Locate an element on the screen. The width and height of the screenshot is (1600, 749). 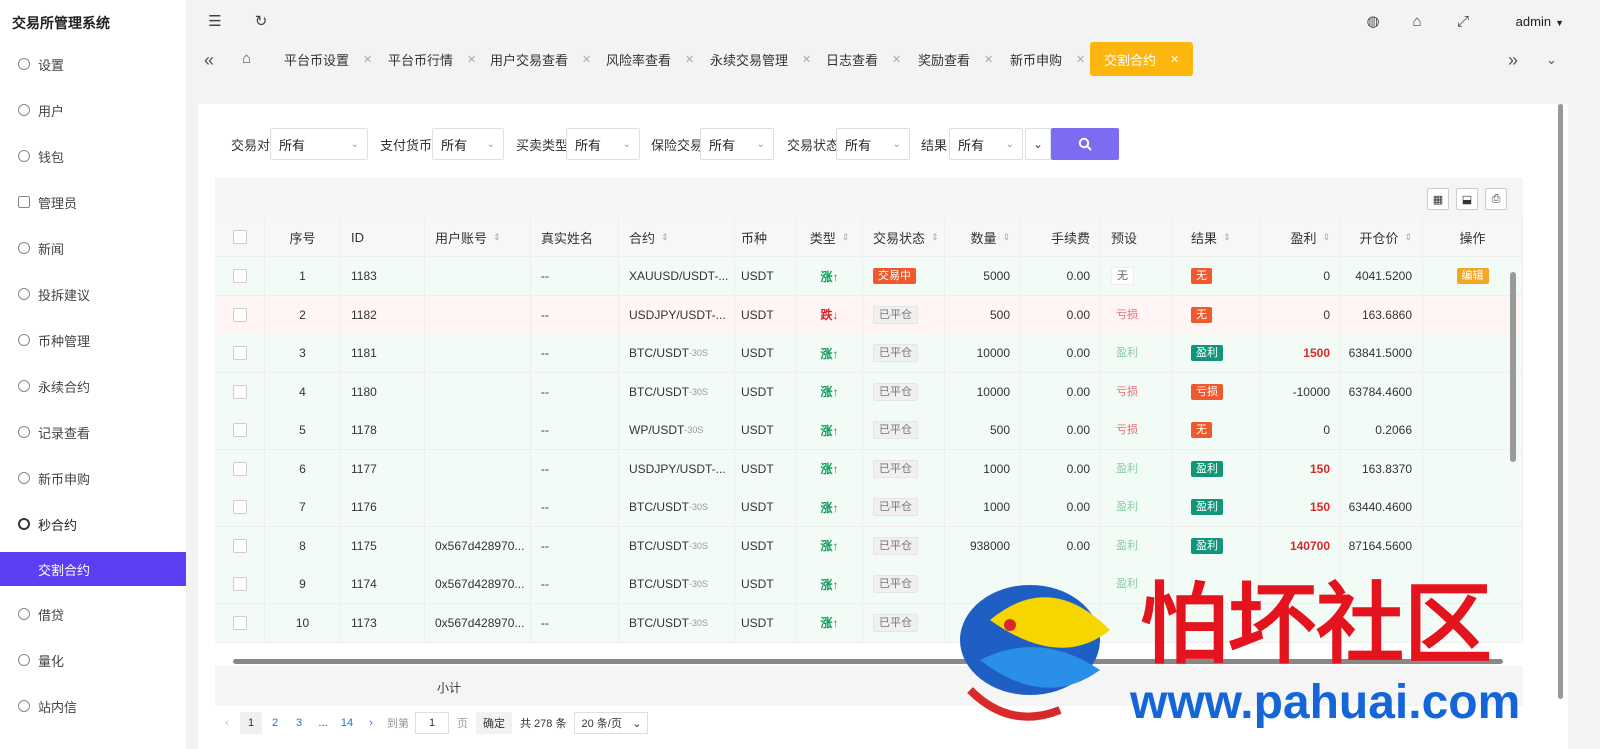
tab-8: 交割合约 ✕ is located at coordinates (1142, 59).